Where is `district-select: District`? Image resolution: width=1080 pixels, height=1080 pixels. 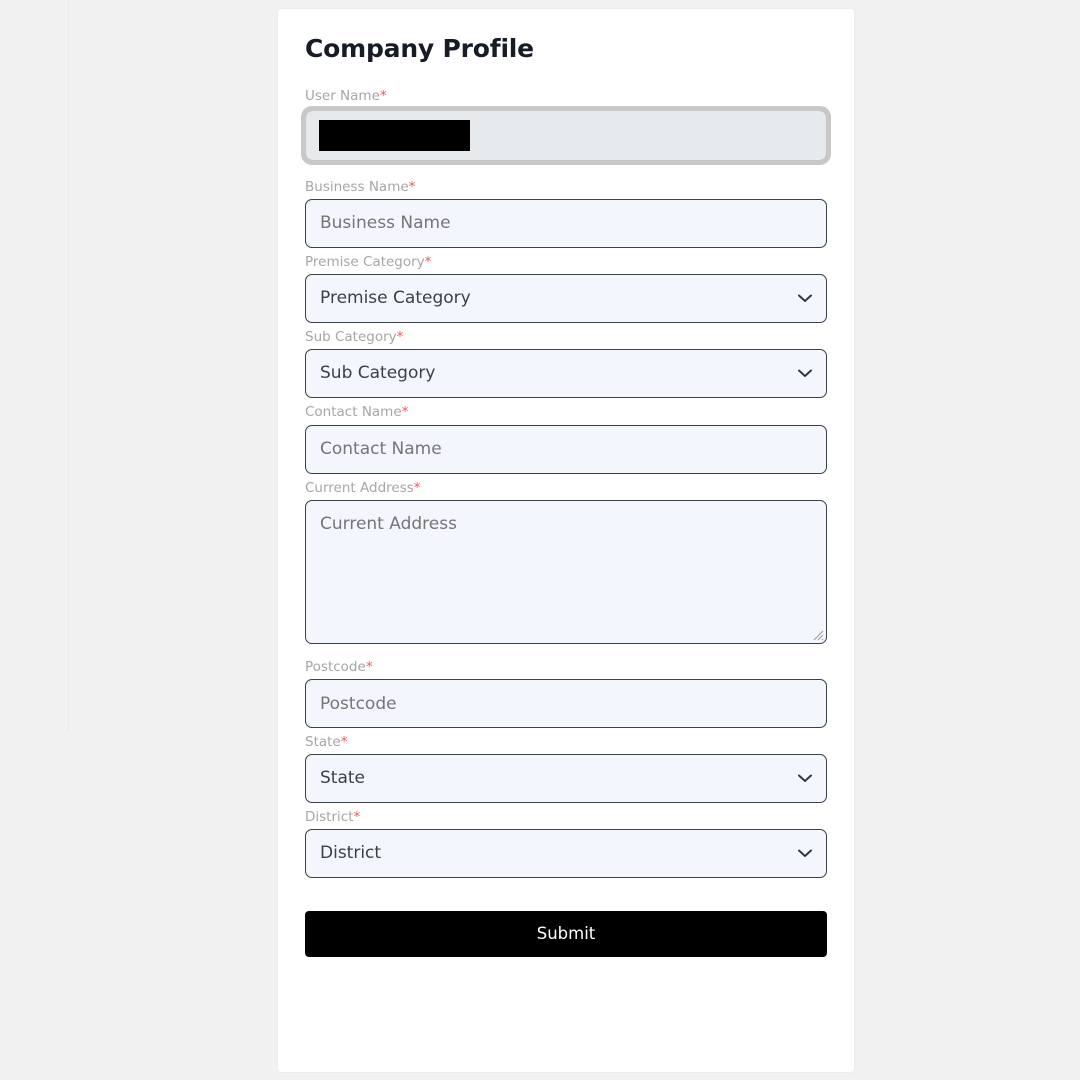 district-select: District is located at coordinates (566, 854).